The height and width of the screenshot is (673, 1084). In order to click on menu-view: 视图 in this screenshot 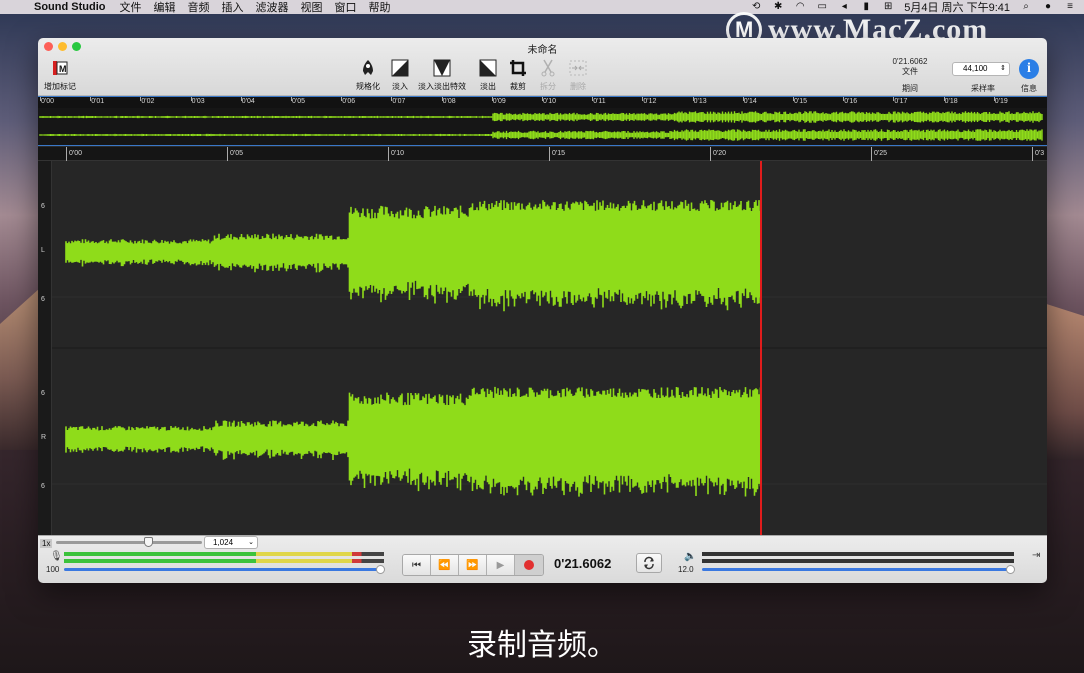, I will do `click(311, 7)`.